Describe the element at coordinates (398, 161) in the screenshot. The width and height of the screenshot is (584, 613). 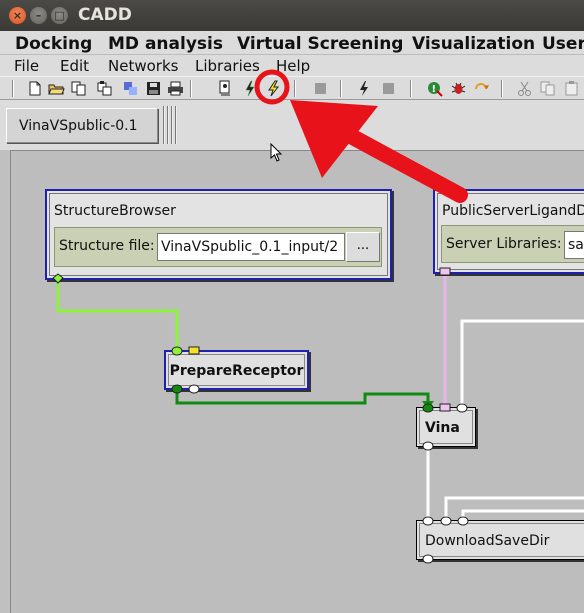
I see `annotation-arrow-shaft` at that location.